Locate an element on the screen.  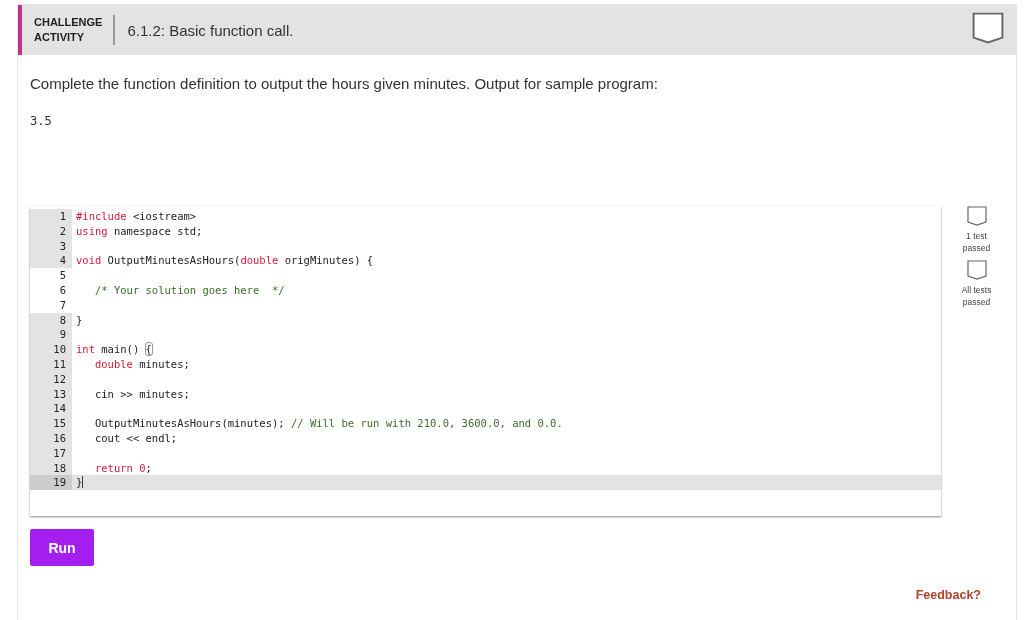
line-number: 1 is located at coordinates (51, 216).